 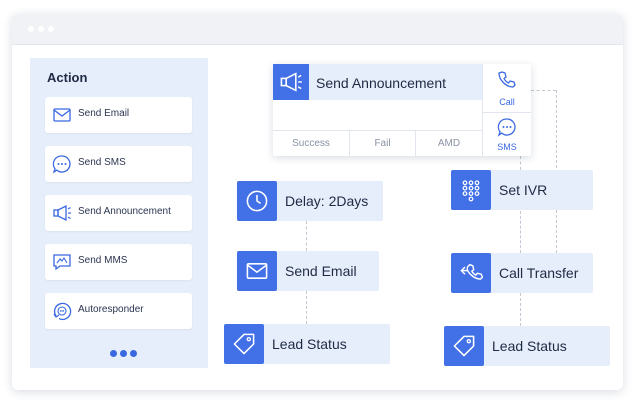 I want to click on action-send-sms: Send SMS, so click(x=118, y=164).